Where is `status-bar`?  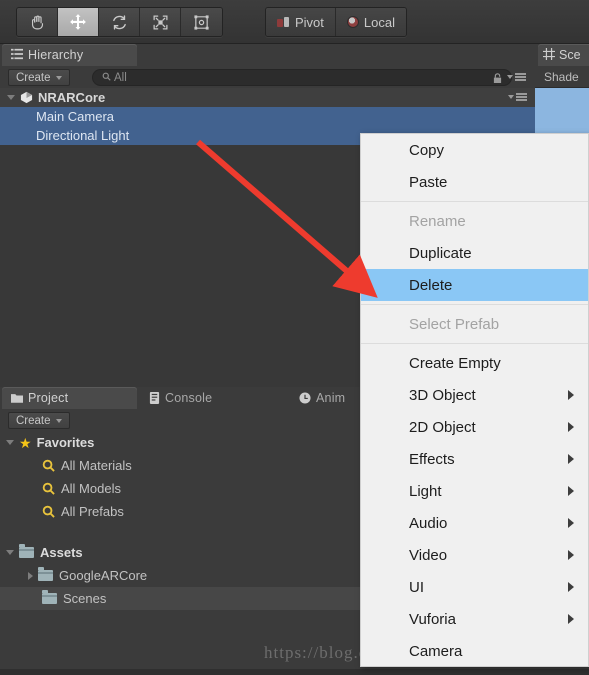
status-bar is located at coordinates (294, 672).